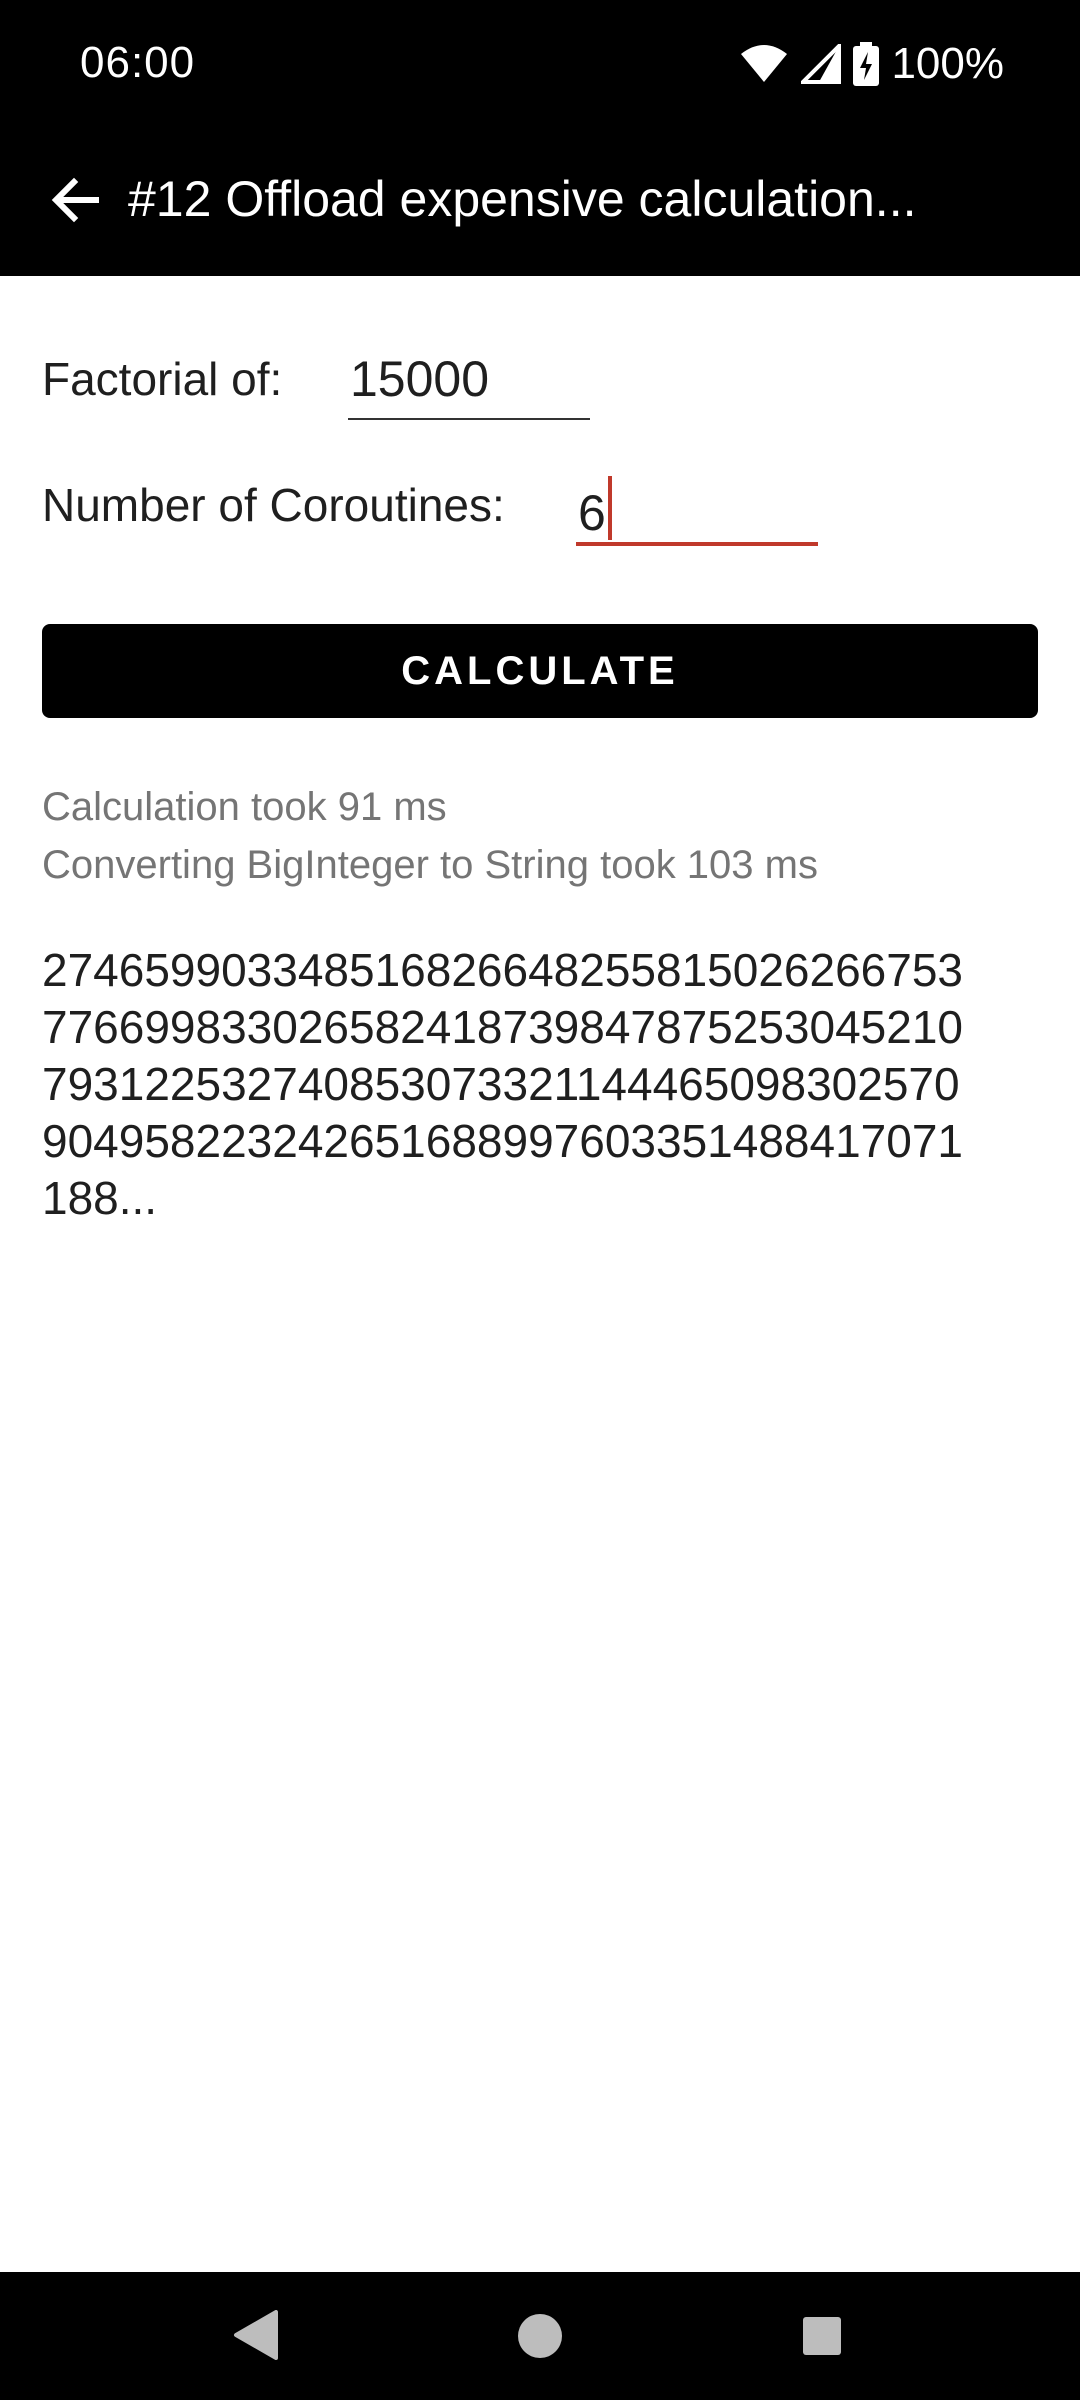 The image size is (1080, 2400). Describe the element at coordinates (540, 63) in the screenshot. I see `status-bar: 06:00 100%` at that location.